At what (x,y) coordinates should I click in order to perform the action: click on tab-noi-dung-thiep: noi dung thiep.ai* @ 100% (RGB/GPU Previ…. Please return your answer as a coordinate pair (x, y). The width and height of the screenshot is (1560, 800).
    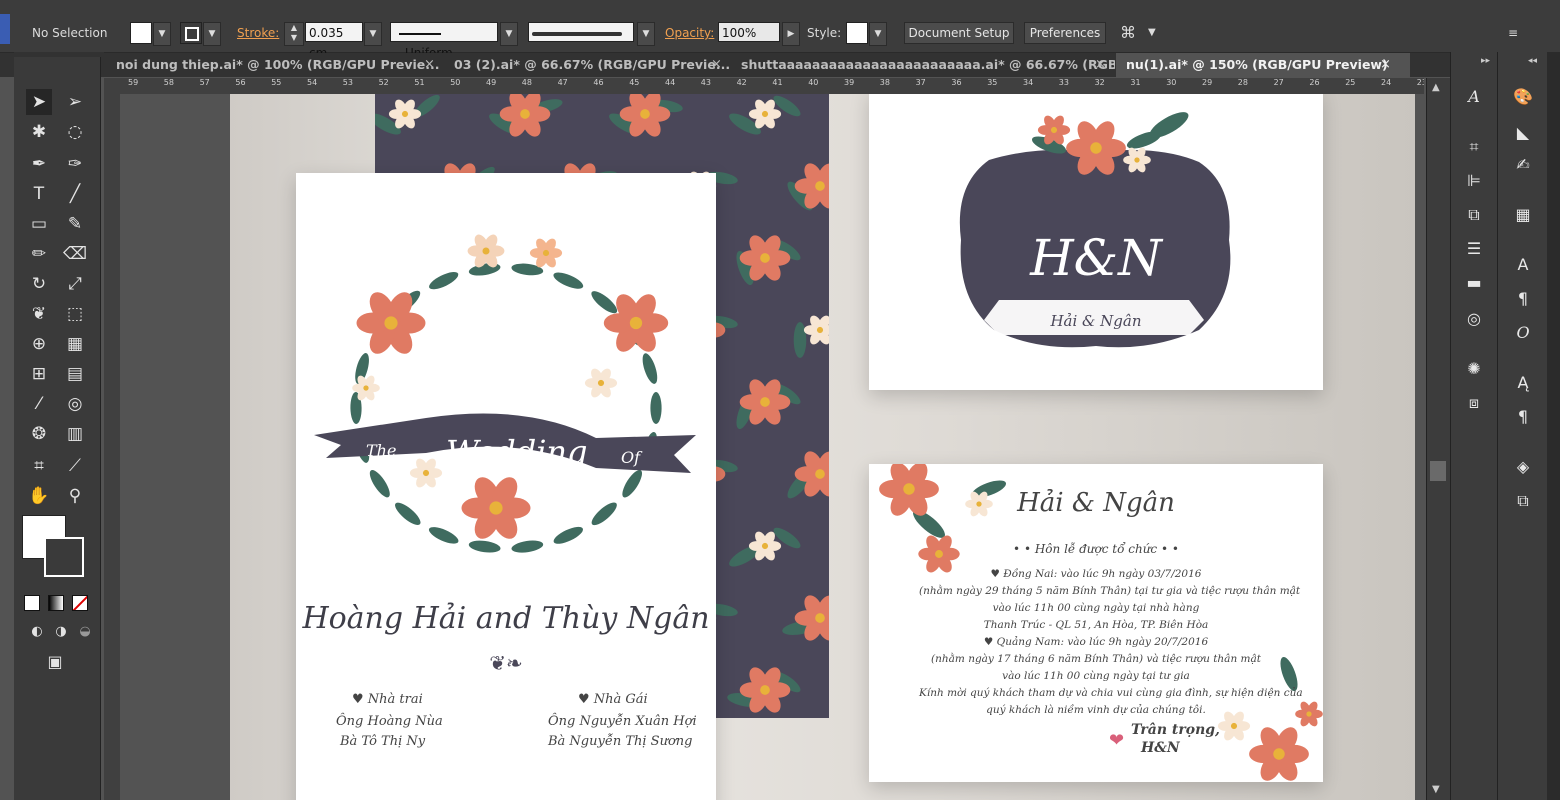
    Looking at the image, I should click on (280, 65).